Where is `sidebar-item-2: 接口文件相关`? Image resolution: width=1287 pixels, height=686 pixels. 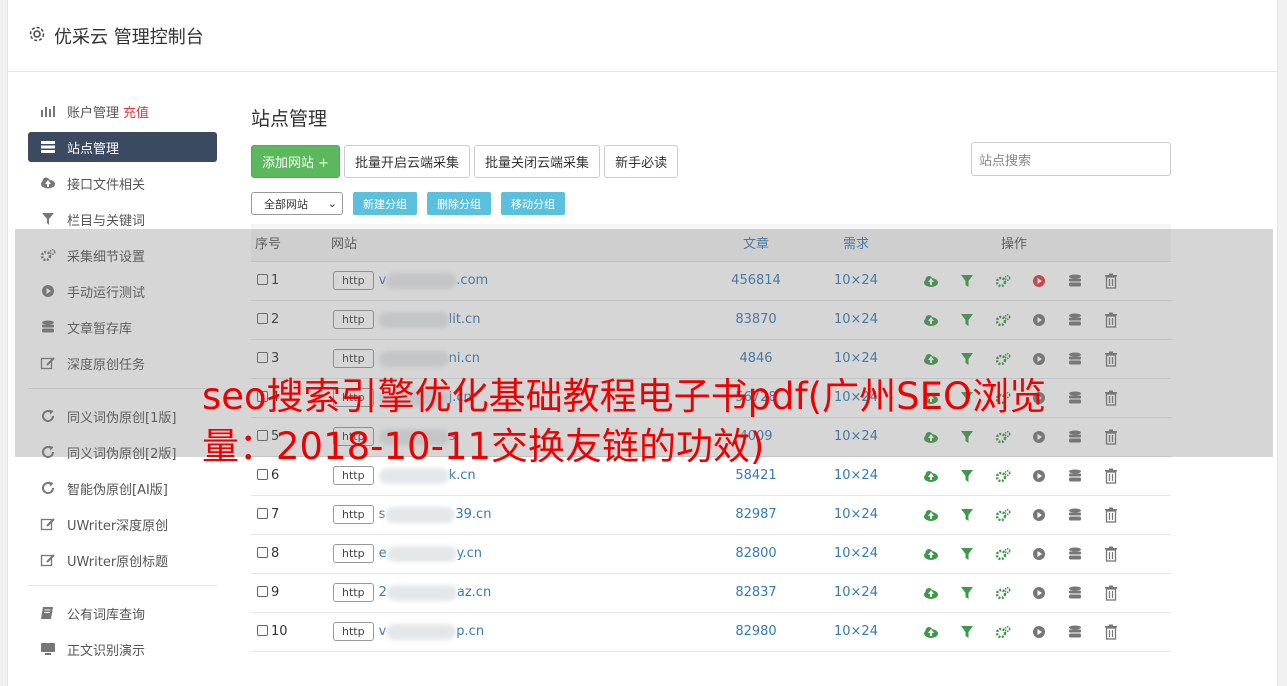
sidebar-item-2: 接口文件相关 is located at coordinates (122, 183).